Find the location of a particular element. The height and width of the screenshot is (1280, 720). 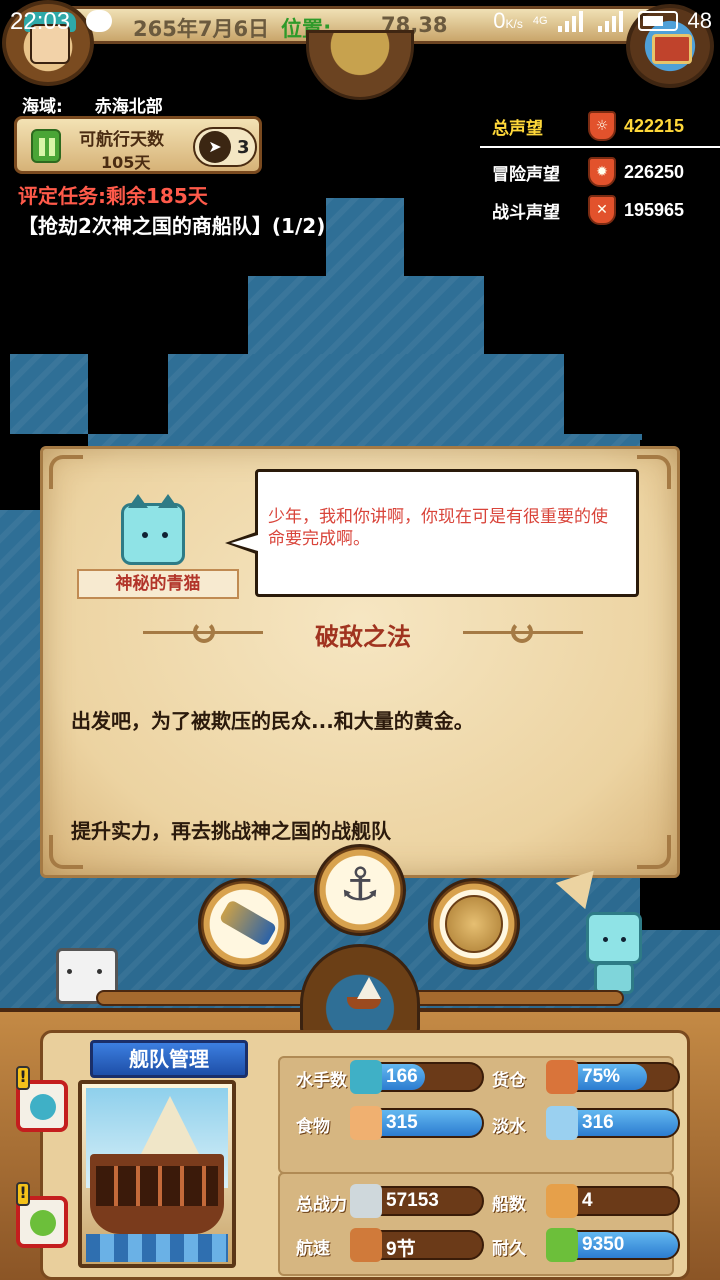

sailor-icon is located at coordinates (366, 1077).